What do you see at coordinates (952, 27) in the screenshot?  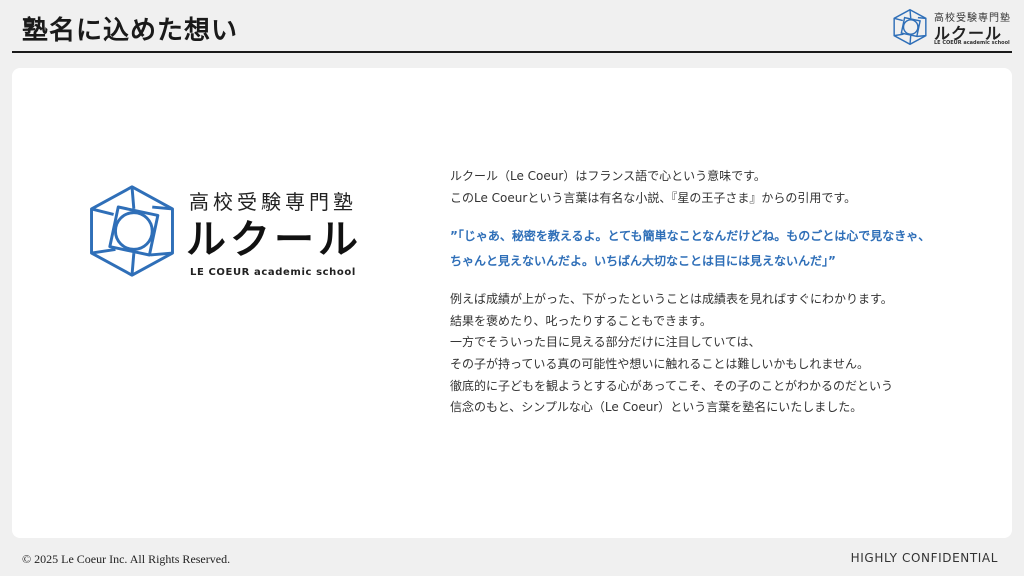 I see `header-logo: 高校受験専門塾 ルクール LE COEUR academic school` at bounding box center [952, 27].